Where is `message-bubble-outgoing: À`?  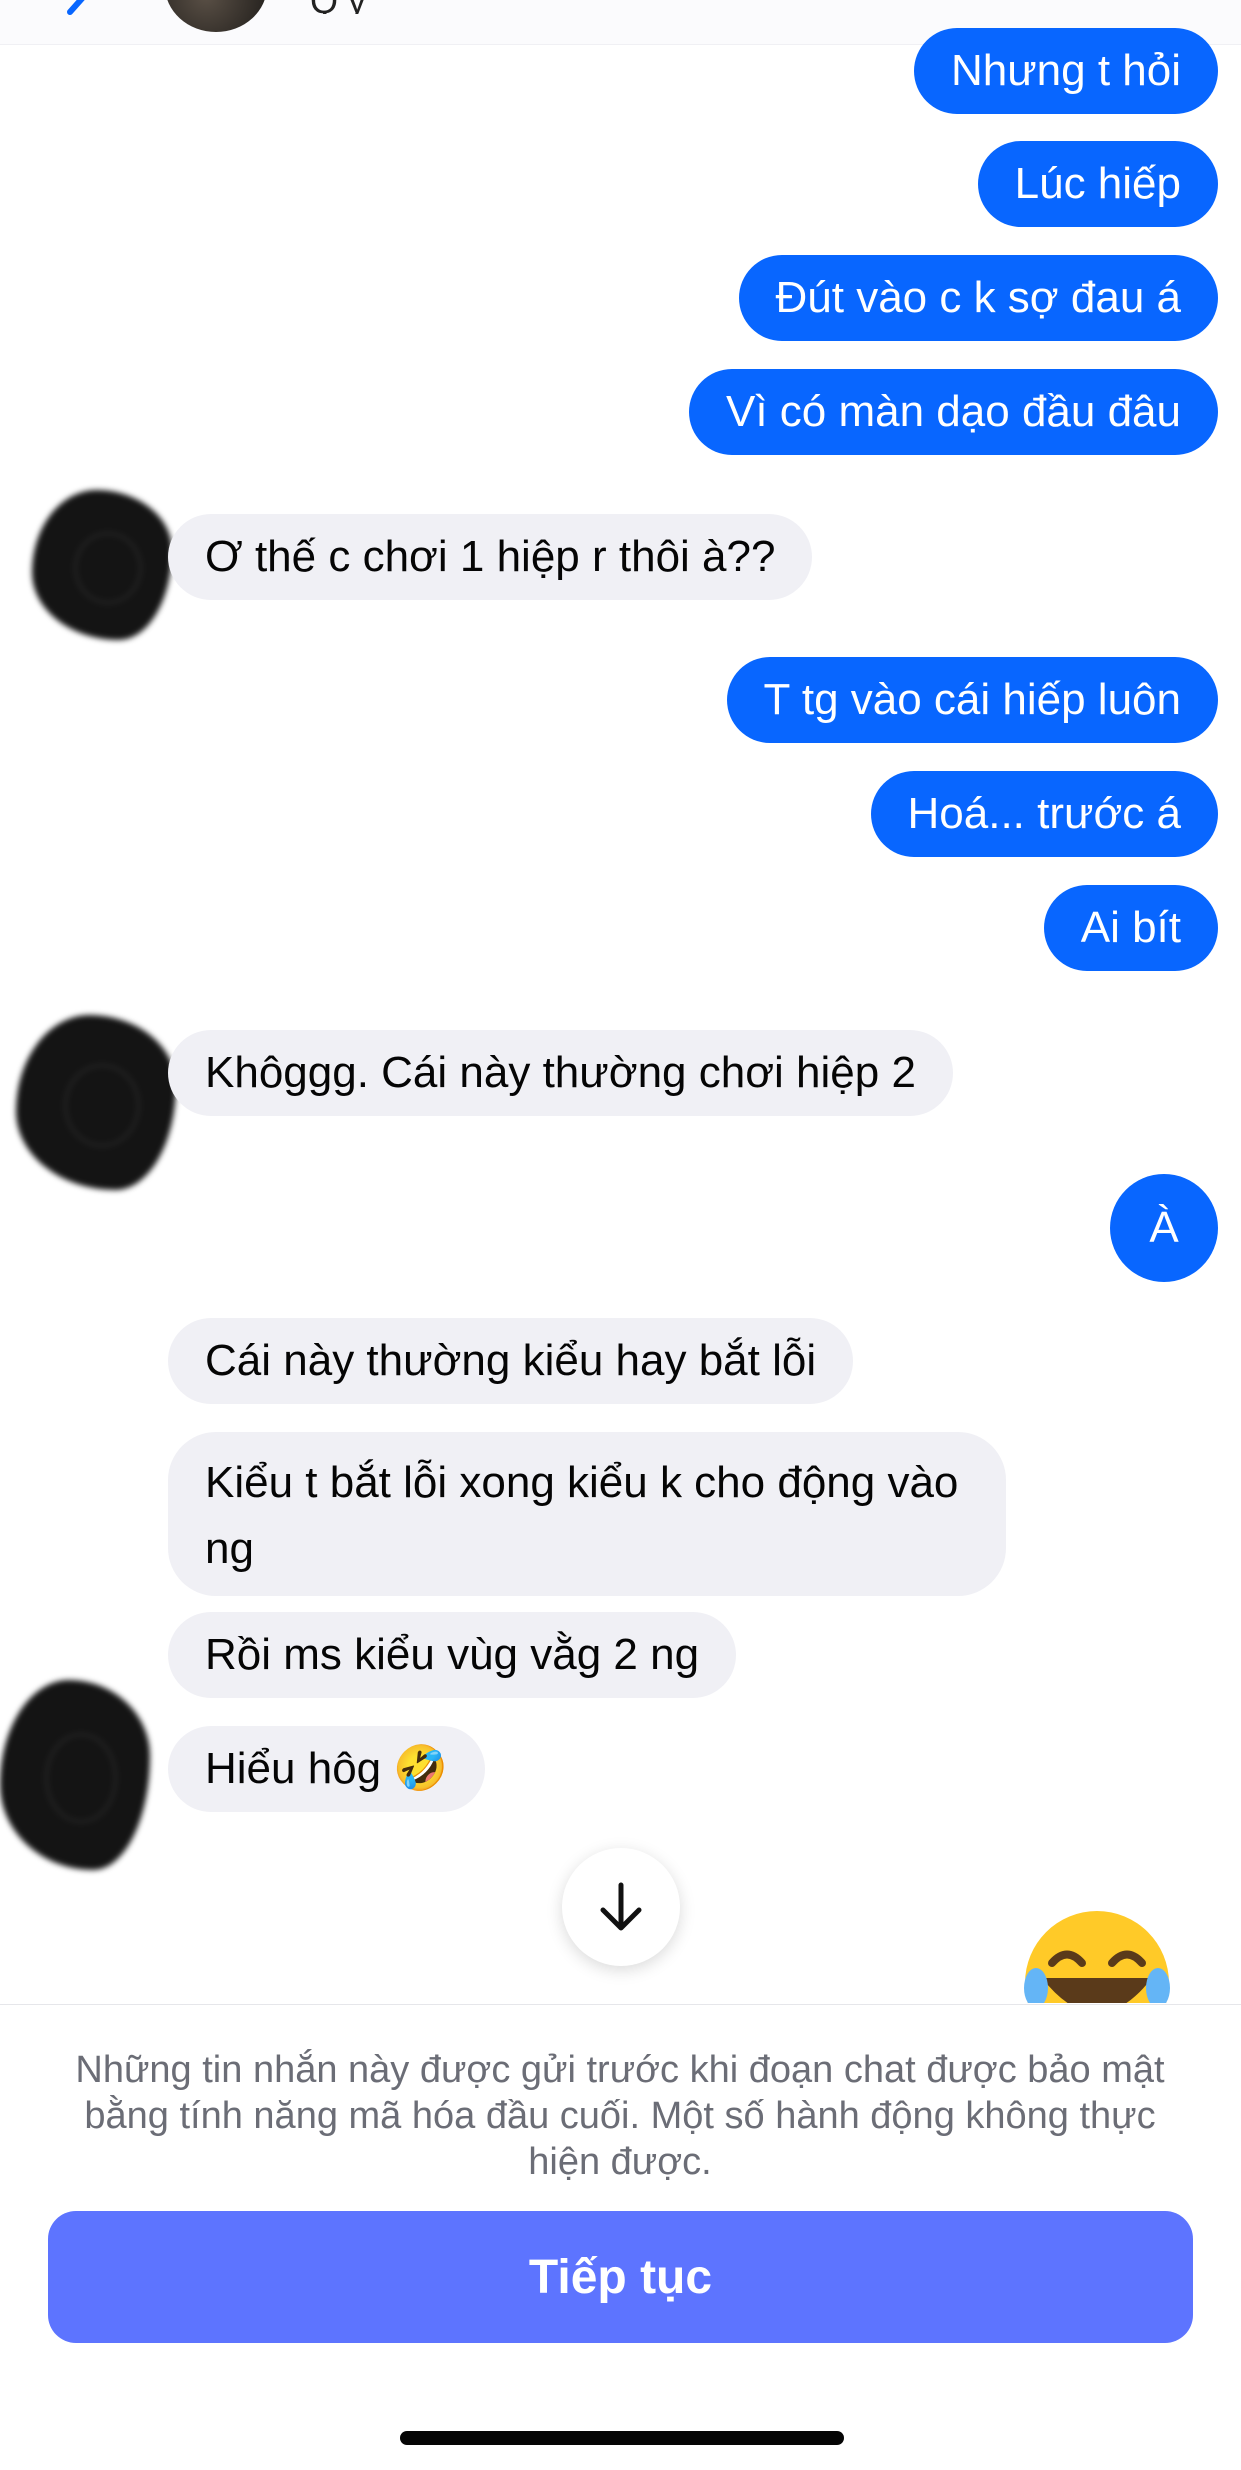 message-bubble-outgoing: À is located at coordinates (1164, 1228).